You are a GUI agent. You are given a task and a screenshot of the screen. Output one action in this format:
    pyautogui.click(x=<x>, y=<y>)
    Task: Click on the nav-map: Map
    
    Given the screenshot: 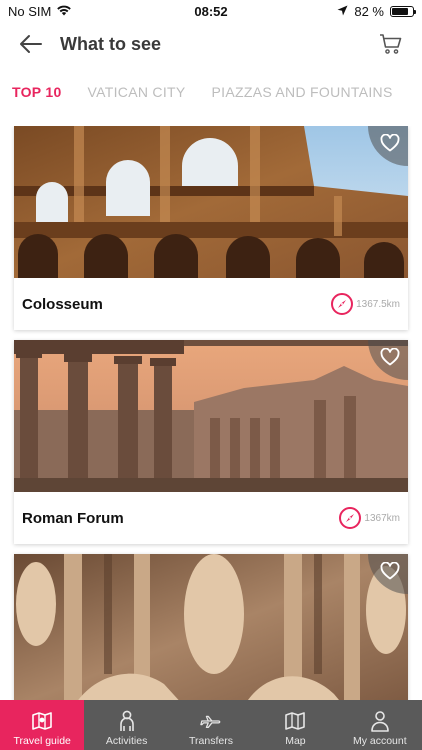 What is the action you would take?
    pyautogui.click(x=295, y=725)
    